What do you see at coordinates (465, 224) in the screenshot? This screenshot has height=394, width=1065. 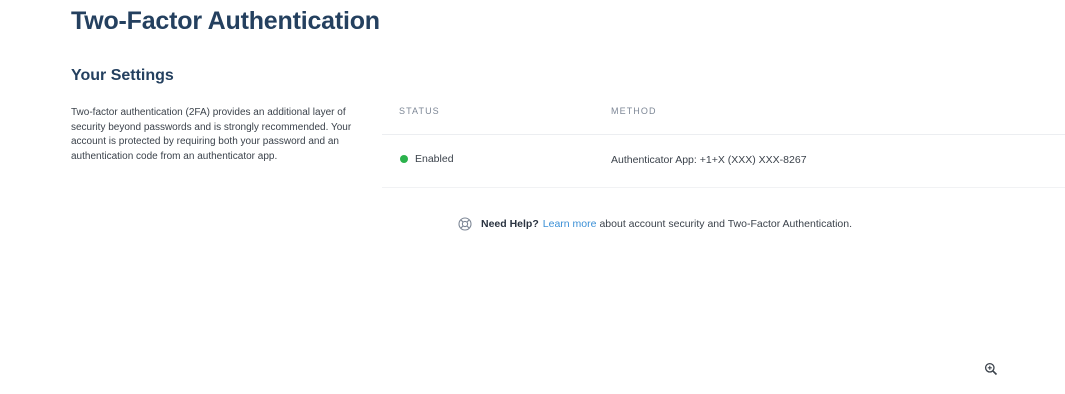 I see `lifebuoy-icon` at bounding box center [465, 224].